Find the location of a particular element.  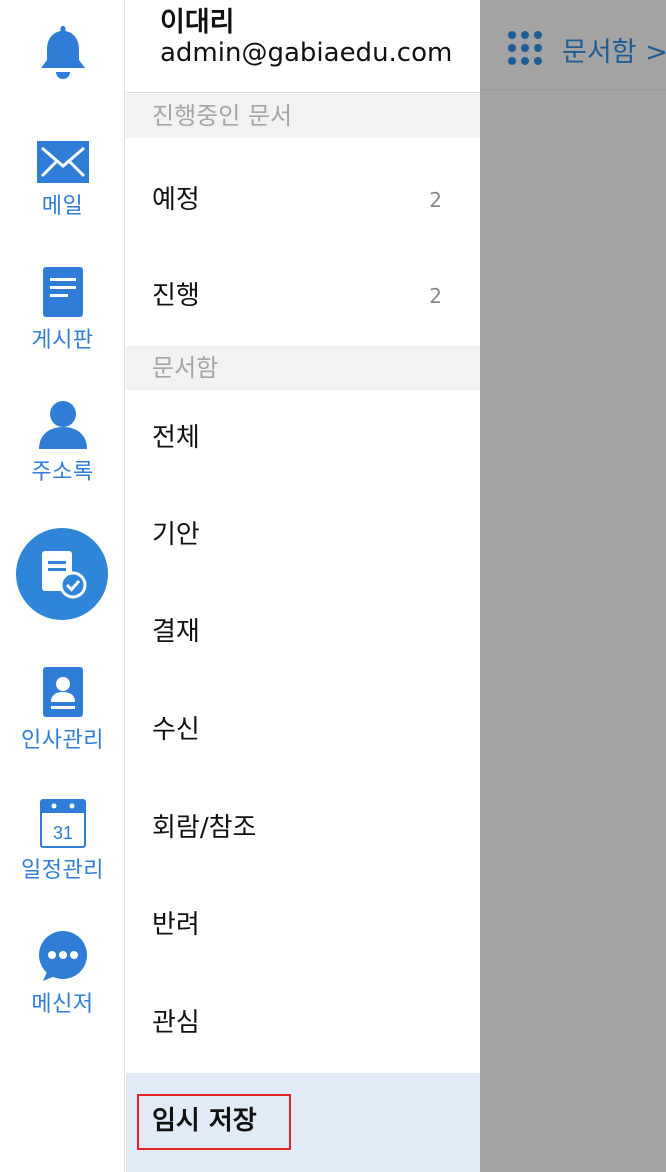

rail-item-calendar: 31 일정관리 is located at coordinates (62, 841).